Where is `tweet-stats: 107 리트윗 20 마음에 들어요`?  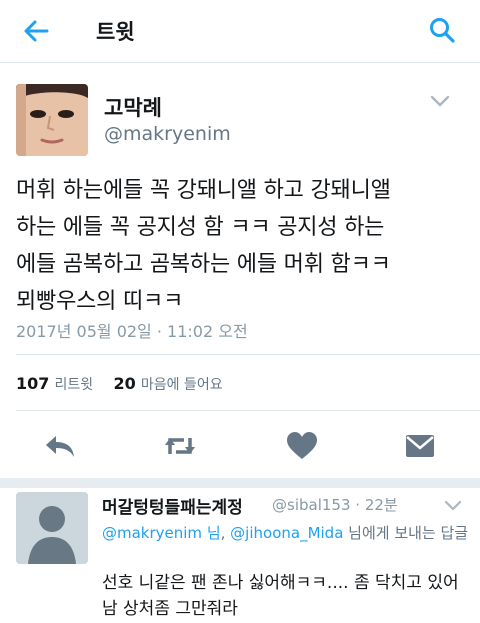
tweet-stats: 107 리트윗 20 마음에 들어요 is located at coordinates (119, 384).